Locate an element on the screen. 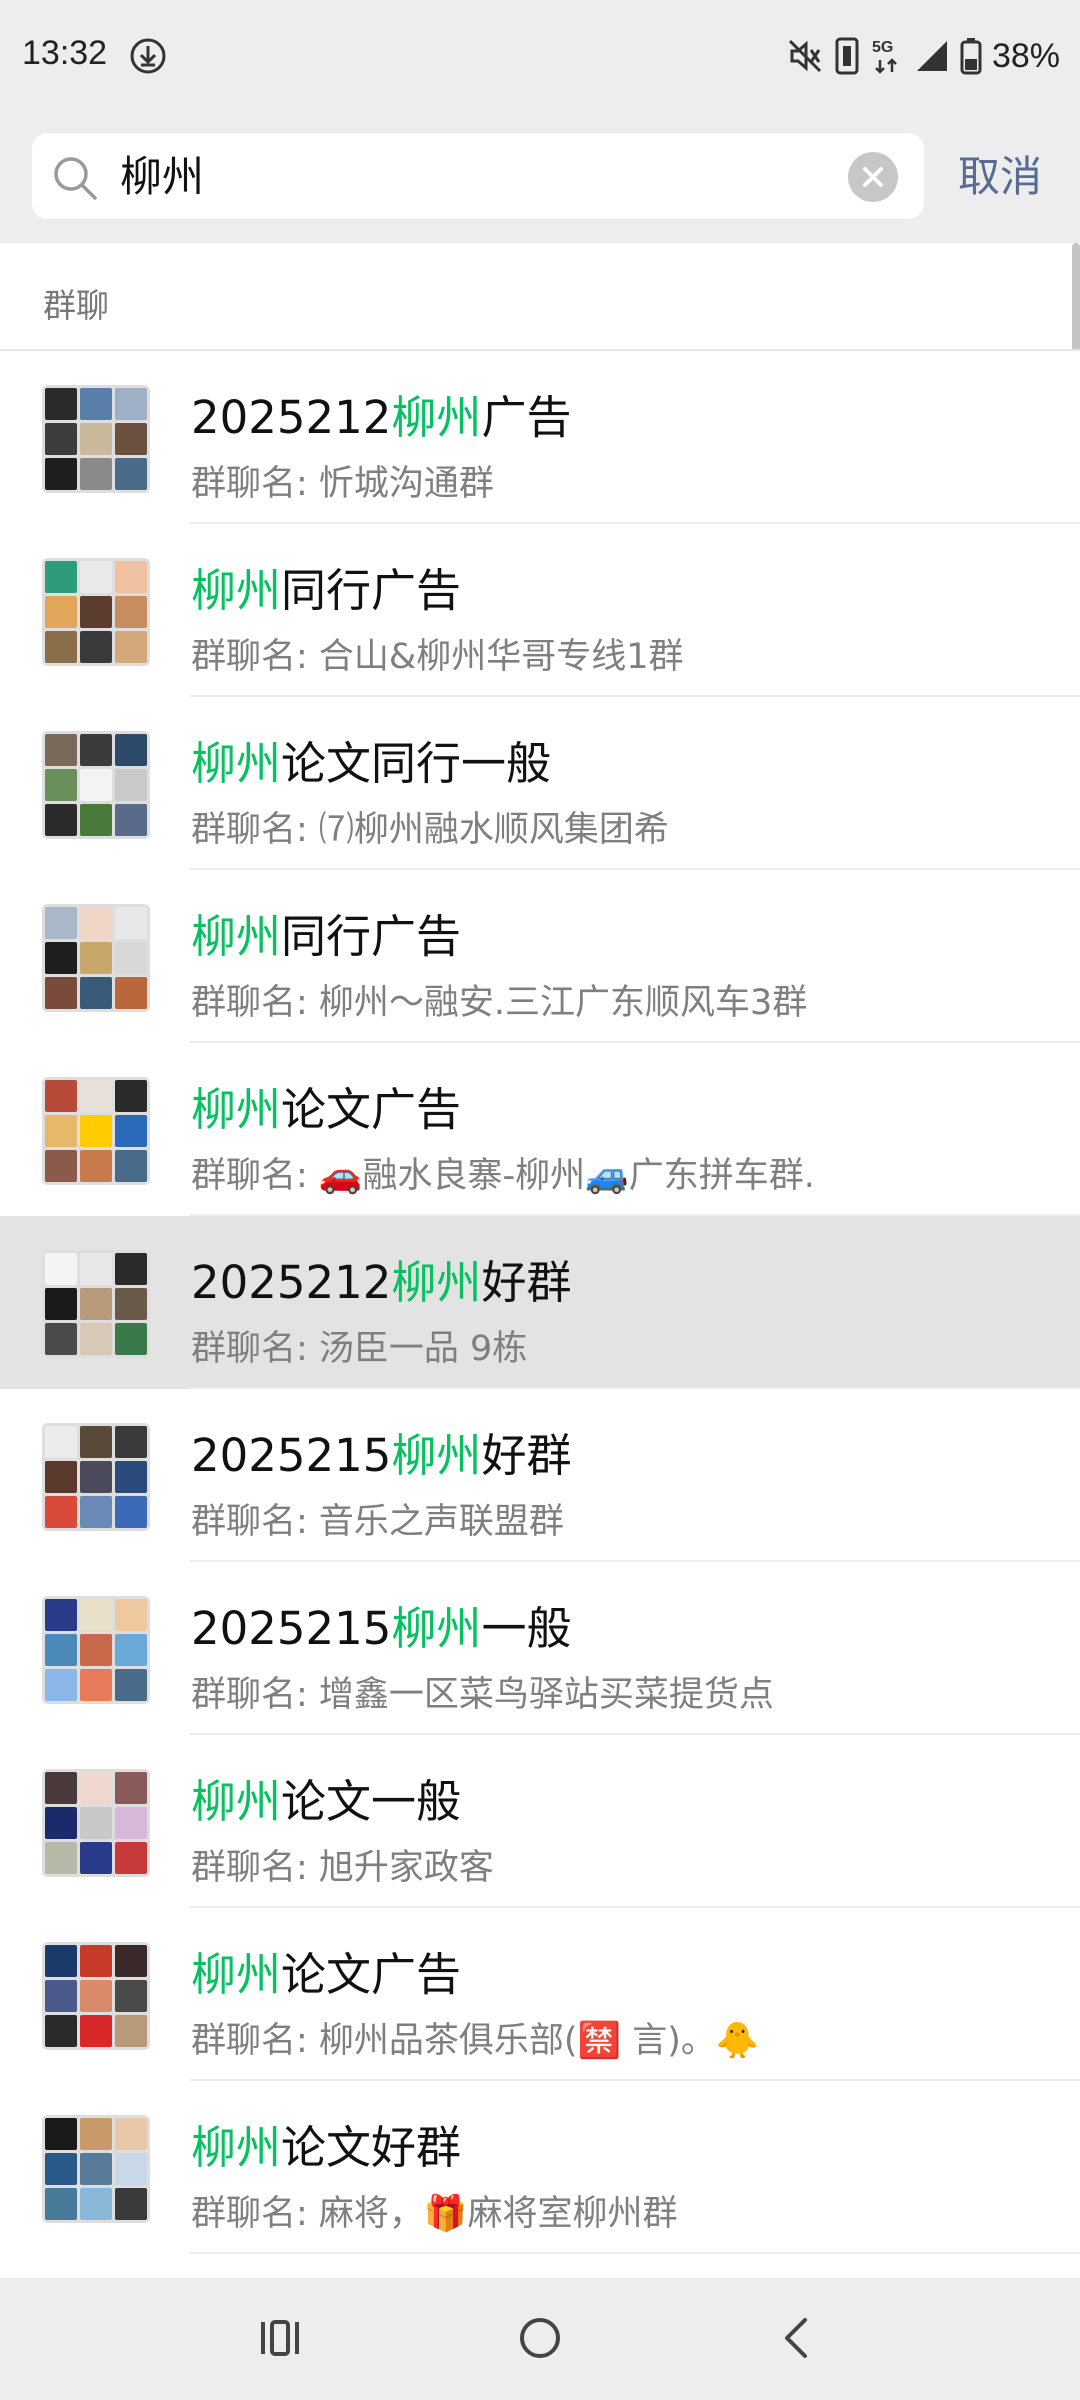  cancel-button: 取消 is located at coordinates (1000, 173).